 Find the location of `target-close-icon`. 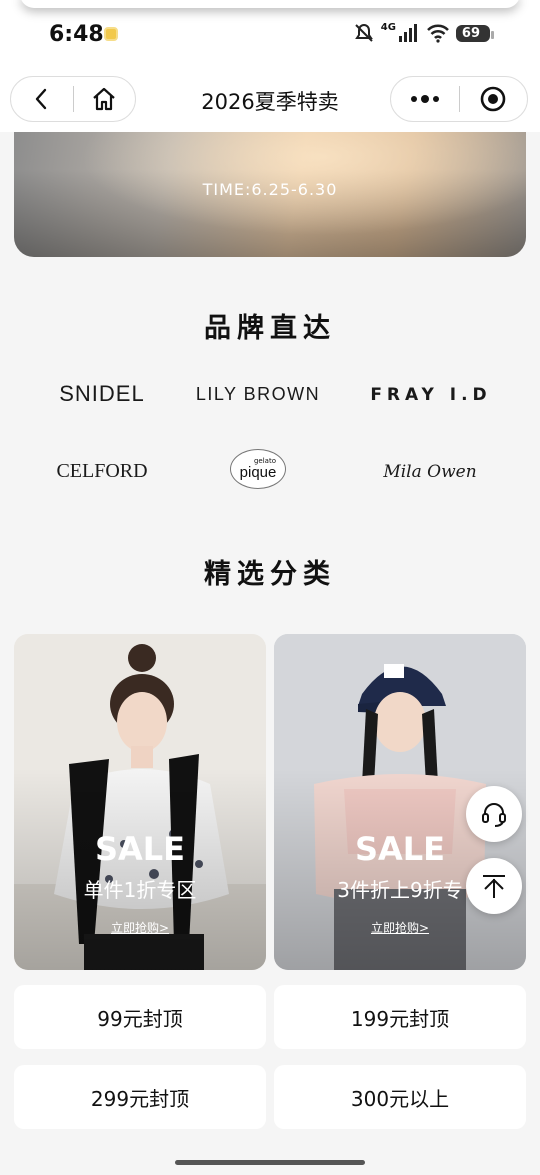

target-close-icon is located at coordinates (493, 99).